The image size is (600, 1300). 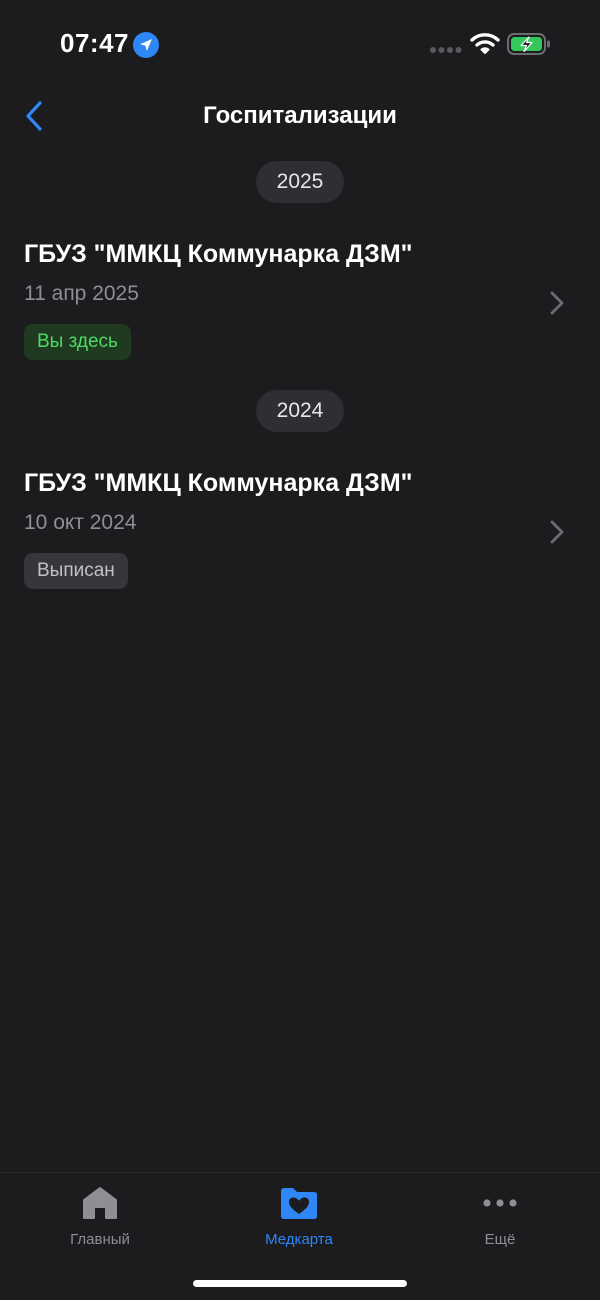 What do you see at coordinates (299, 1220) in the screenshot?
I see `tab-medcard: Медкарта` at bounding box center [299, 1220].